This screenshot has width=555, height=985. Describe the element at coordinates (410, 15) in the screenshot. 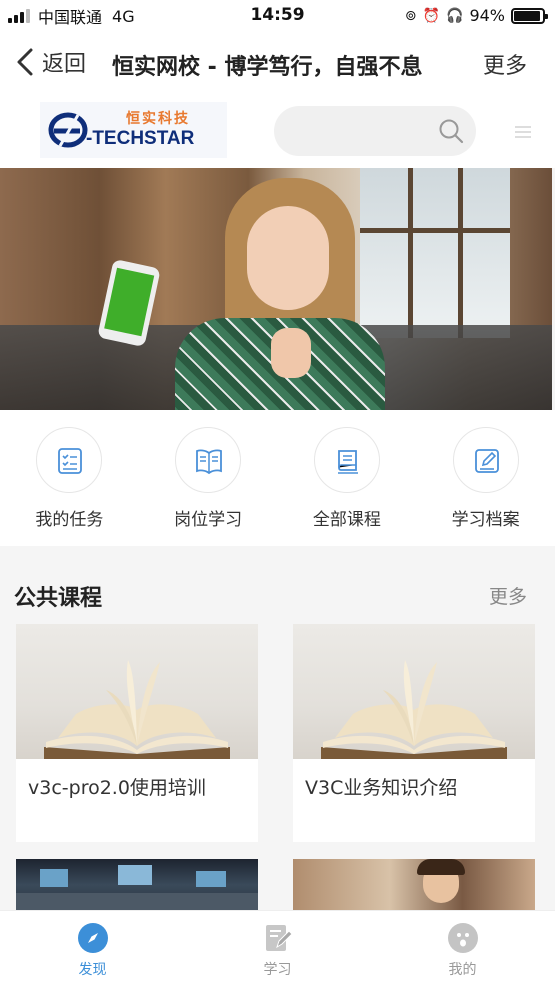

I see `orientation-lock-icon: ⊚` at that location.